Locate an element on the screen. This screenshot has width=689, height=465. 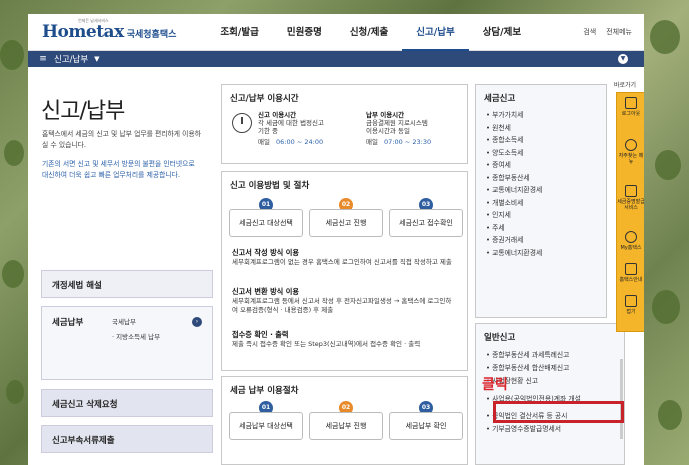
menu-item-consult: 상담/제보 is located at coordinates (502, 32).